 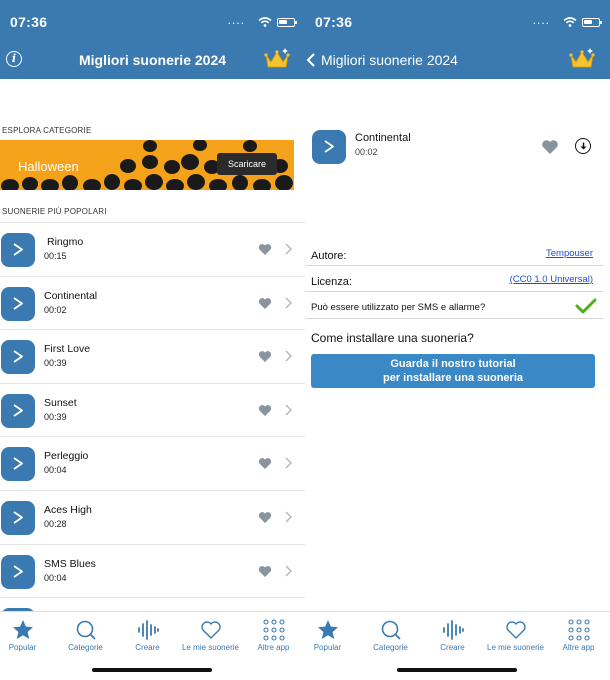 What do you see at coordinates (85, 647) in the screenshot?
I see `tab-label: Categorie` at bounding box center [85, 647].